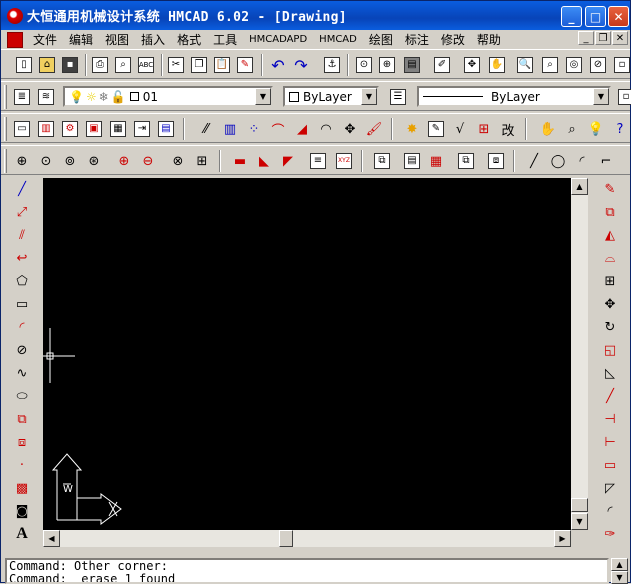 The height and width of the screenshot is (584, 631). Describe the element at coordinates (153, 39) in the screenshot. I see `menu-insert: 插入` at that location.